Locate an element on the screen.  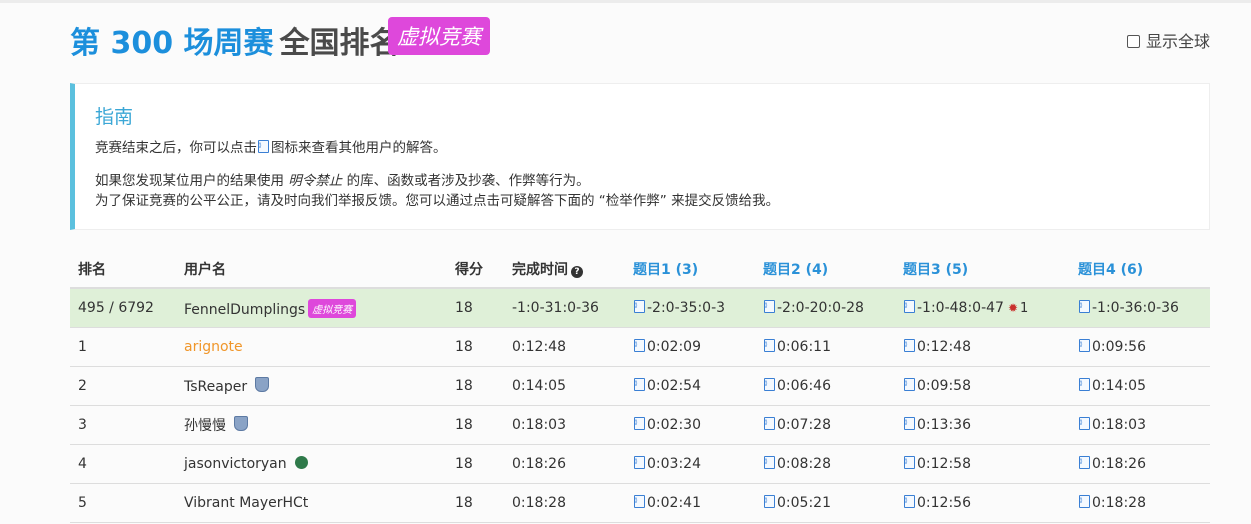
q1-time: -2:0-35:0-3 is located at coordinates (686, 308).